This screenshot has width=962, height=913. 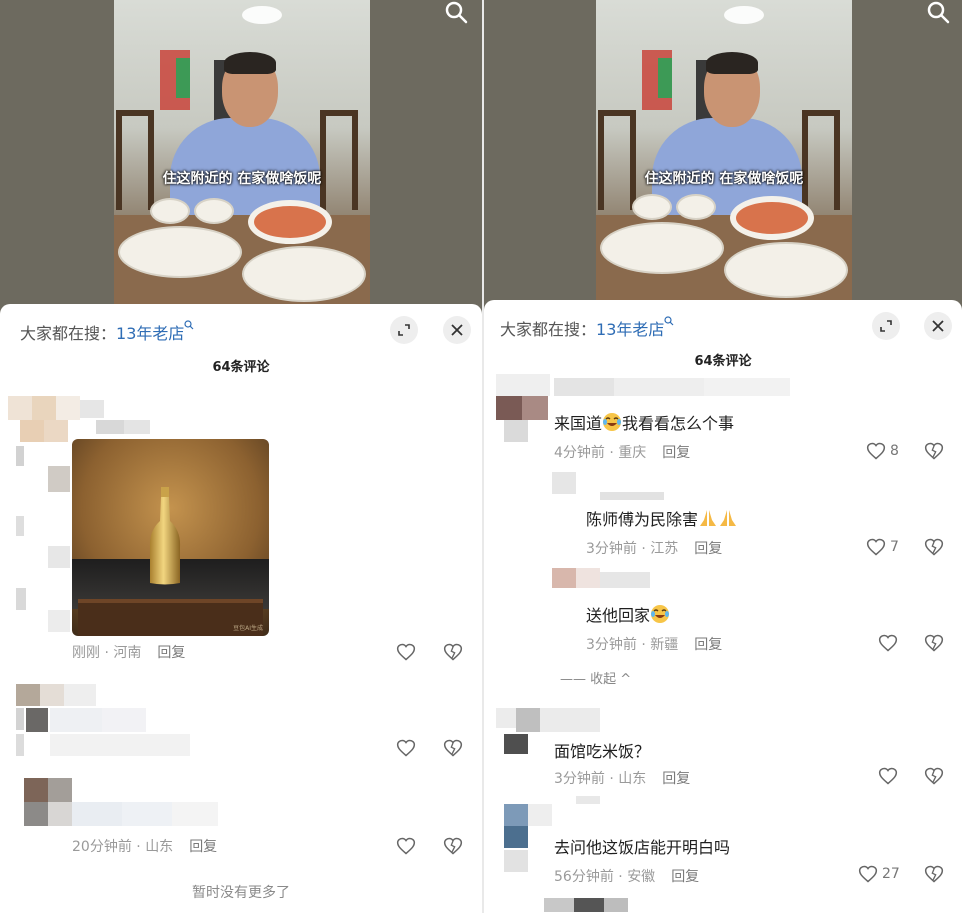 I want to click on comment-meta: 刚刚 · 河南 回复, so click(x=128, y=652).